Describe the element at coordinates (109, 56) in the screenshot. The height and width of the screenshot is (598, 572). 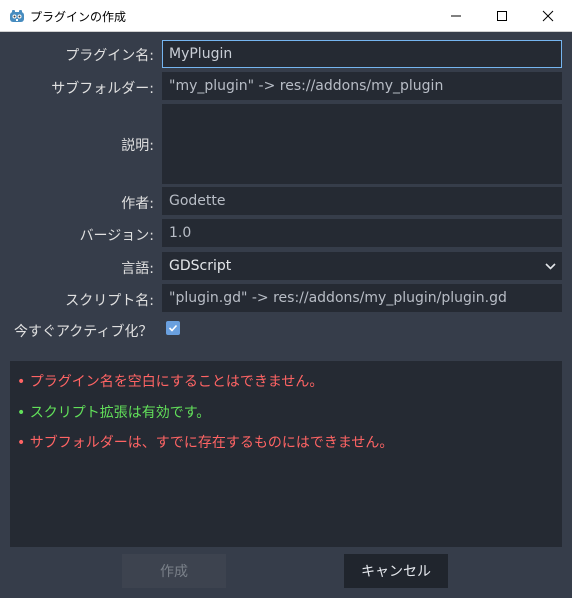
I see `plugin-name-label: プラグイン名:` at that location.